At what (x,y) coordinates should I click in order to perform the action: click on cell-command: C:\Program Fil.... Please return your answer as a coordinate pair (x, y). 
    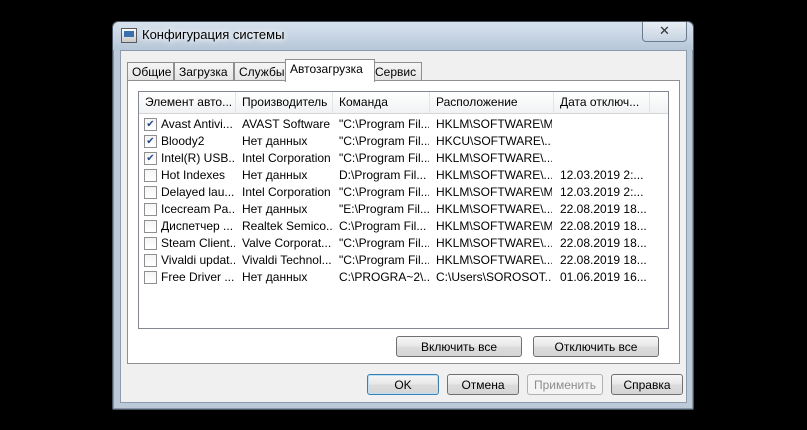
    Looking at the image, I should click on (383, 226).